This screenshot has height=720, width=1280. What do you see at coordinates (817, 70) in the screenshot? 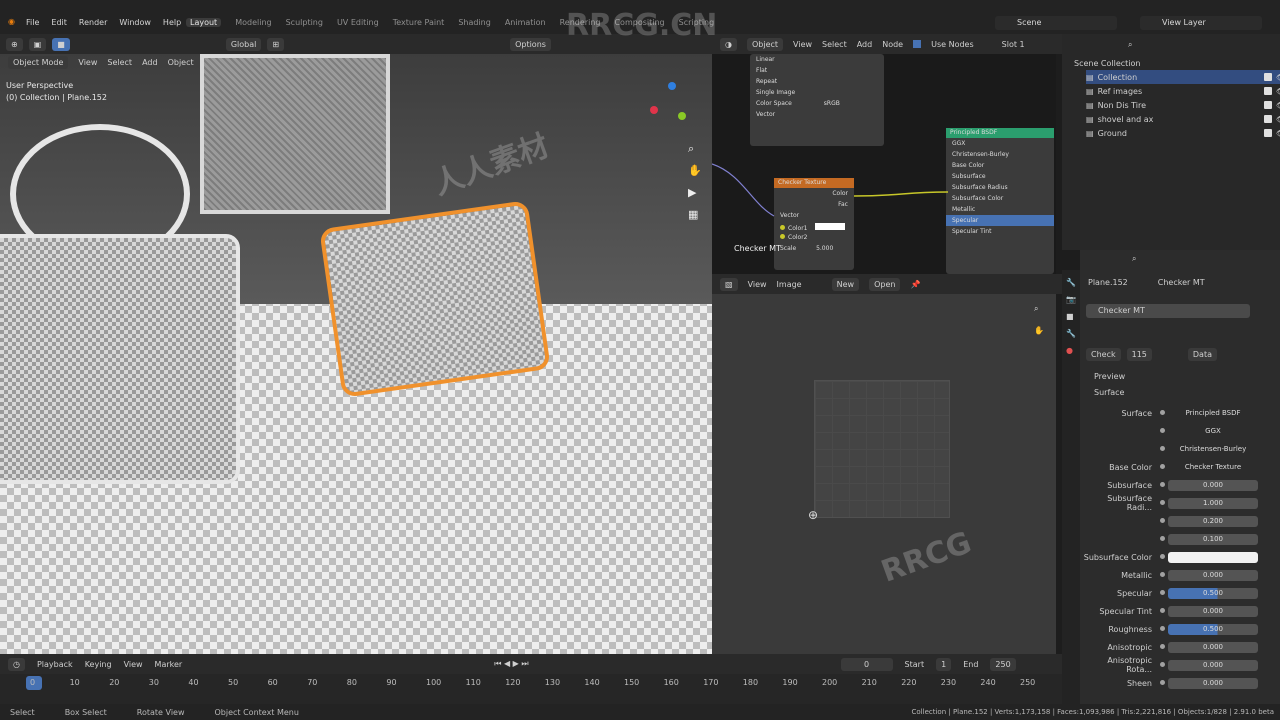
I see `node-row: Flat` at bounding box center [817, 70].